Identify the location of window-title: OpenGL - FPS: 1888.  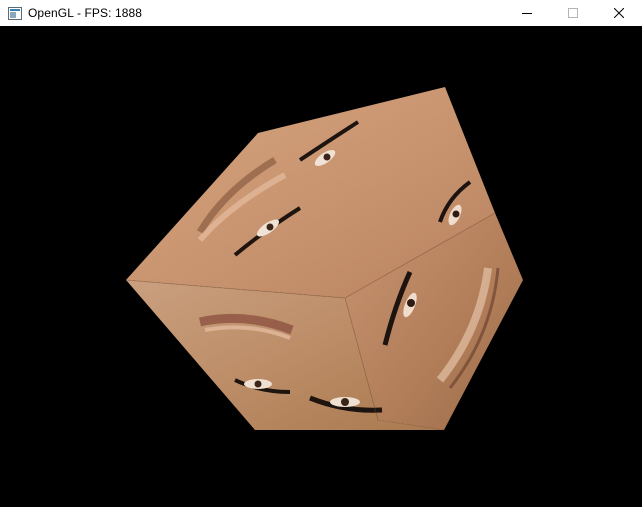
(85, 13).